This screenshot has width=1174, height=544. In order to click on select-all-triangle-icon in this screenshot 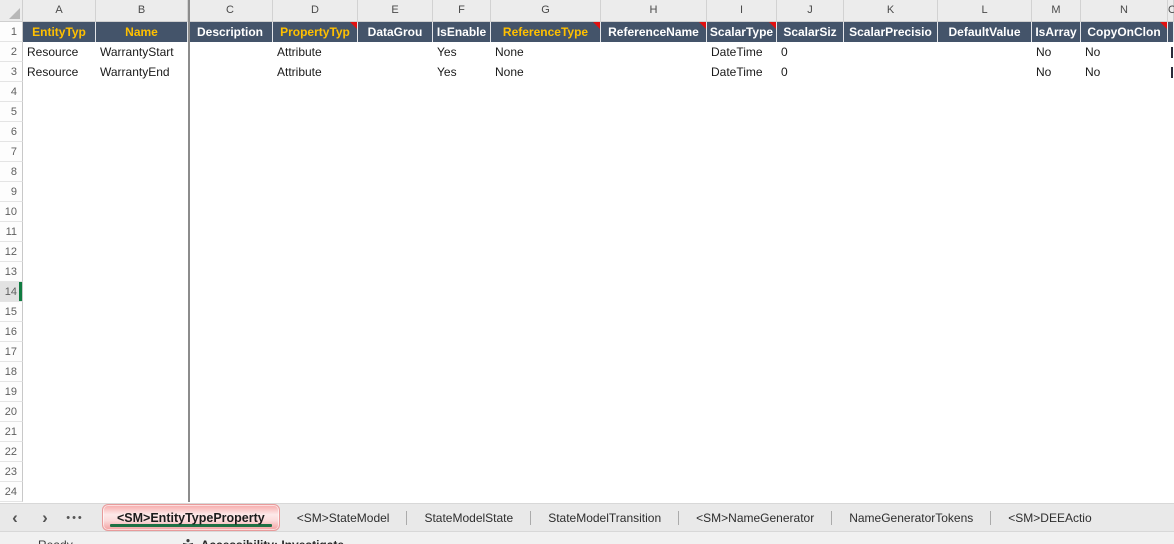, I will do `click(14, 13)`.